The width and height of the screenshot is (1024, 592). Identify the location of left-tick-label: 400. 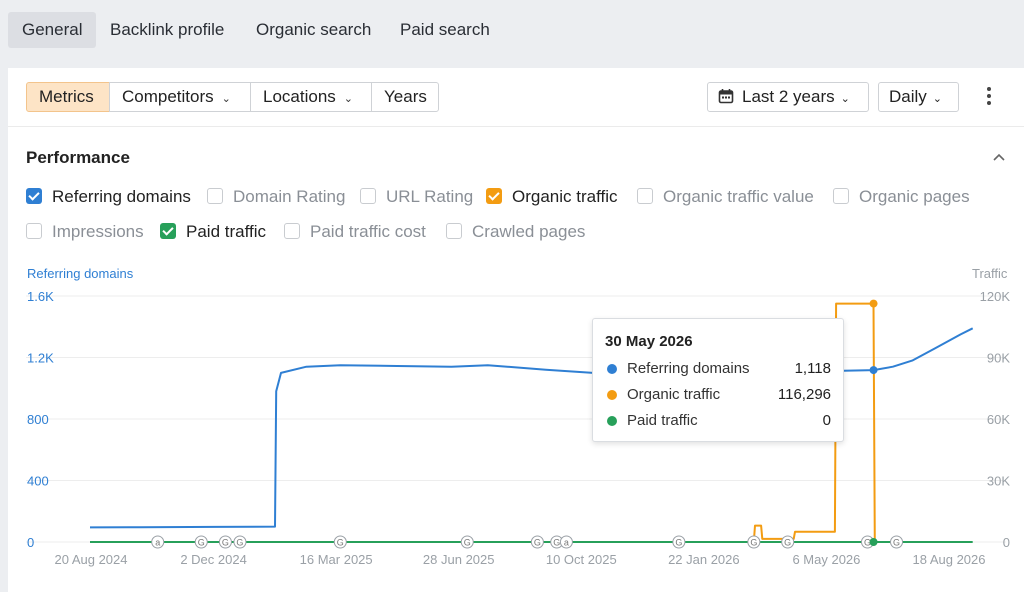
(38, 481).